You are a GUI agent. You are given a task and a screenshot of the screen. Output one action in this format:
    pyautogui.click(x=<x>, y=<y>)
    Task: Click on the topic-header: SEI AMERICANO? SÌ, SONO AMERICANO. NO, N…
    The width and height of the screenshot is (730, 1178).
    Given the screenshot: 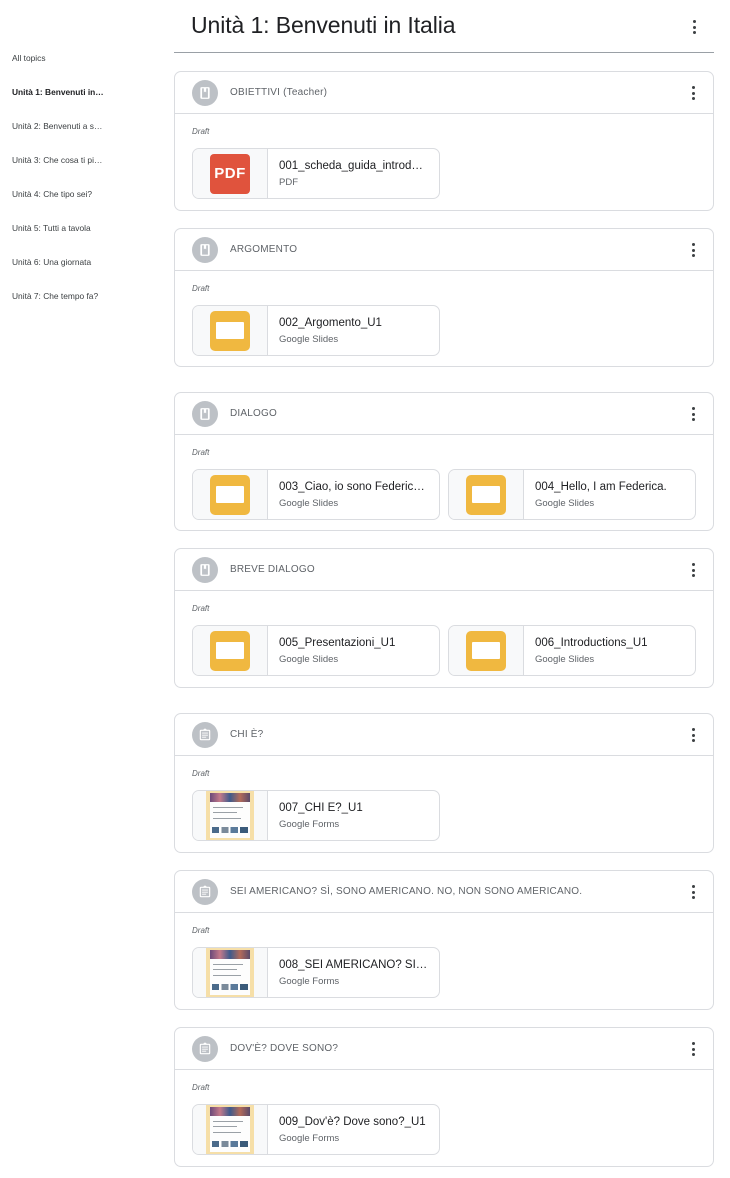 What is the action you would take?
    pyautogui.click(x=444, y=892)
    